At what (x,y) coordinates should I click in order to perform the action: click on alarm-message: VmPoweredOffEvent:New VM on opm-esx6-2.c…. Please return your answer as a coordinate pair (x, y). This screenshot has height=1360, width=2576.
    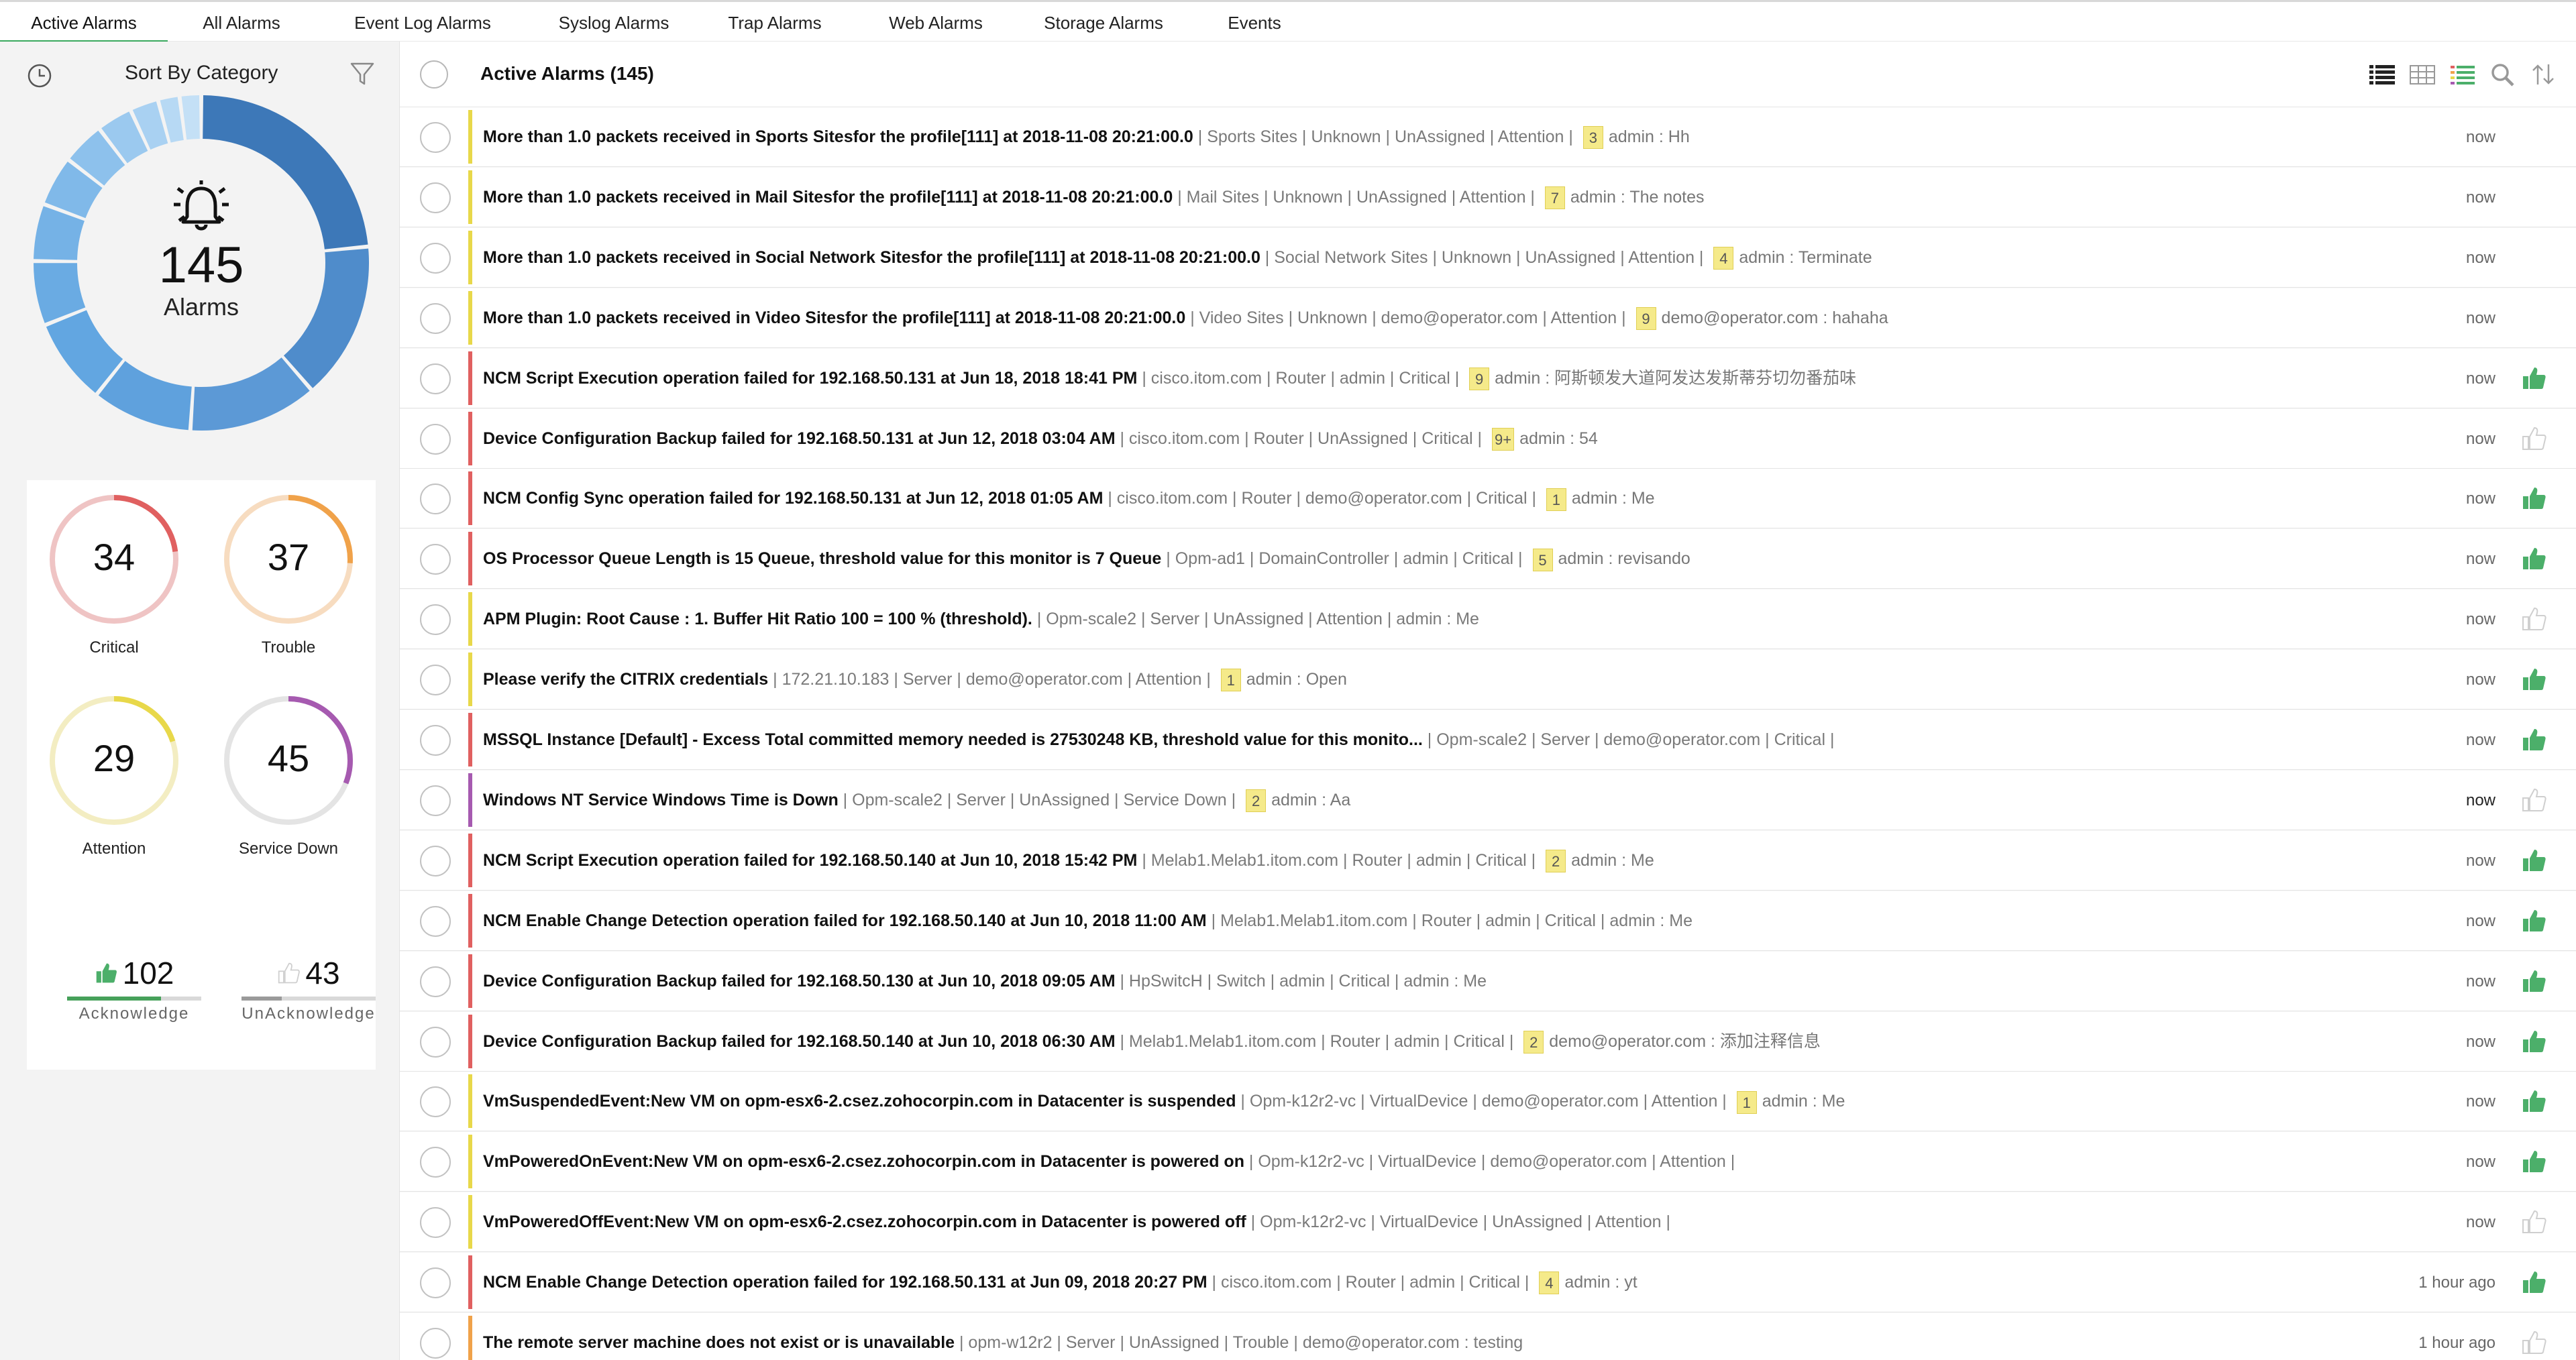
    Looking at the image, I should click on (864, 1221).